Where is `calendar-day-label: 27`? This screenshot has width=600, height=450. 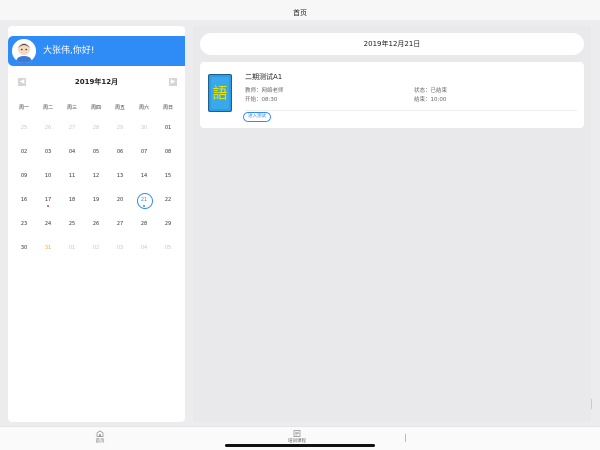 calendar-day-label: 27 is located at coordinates (120, 224).